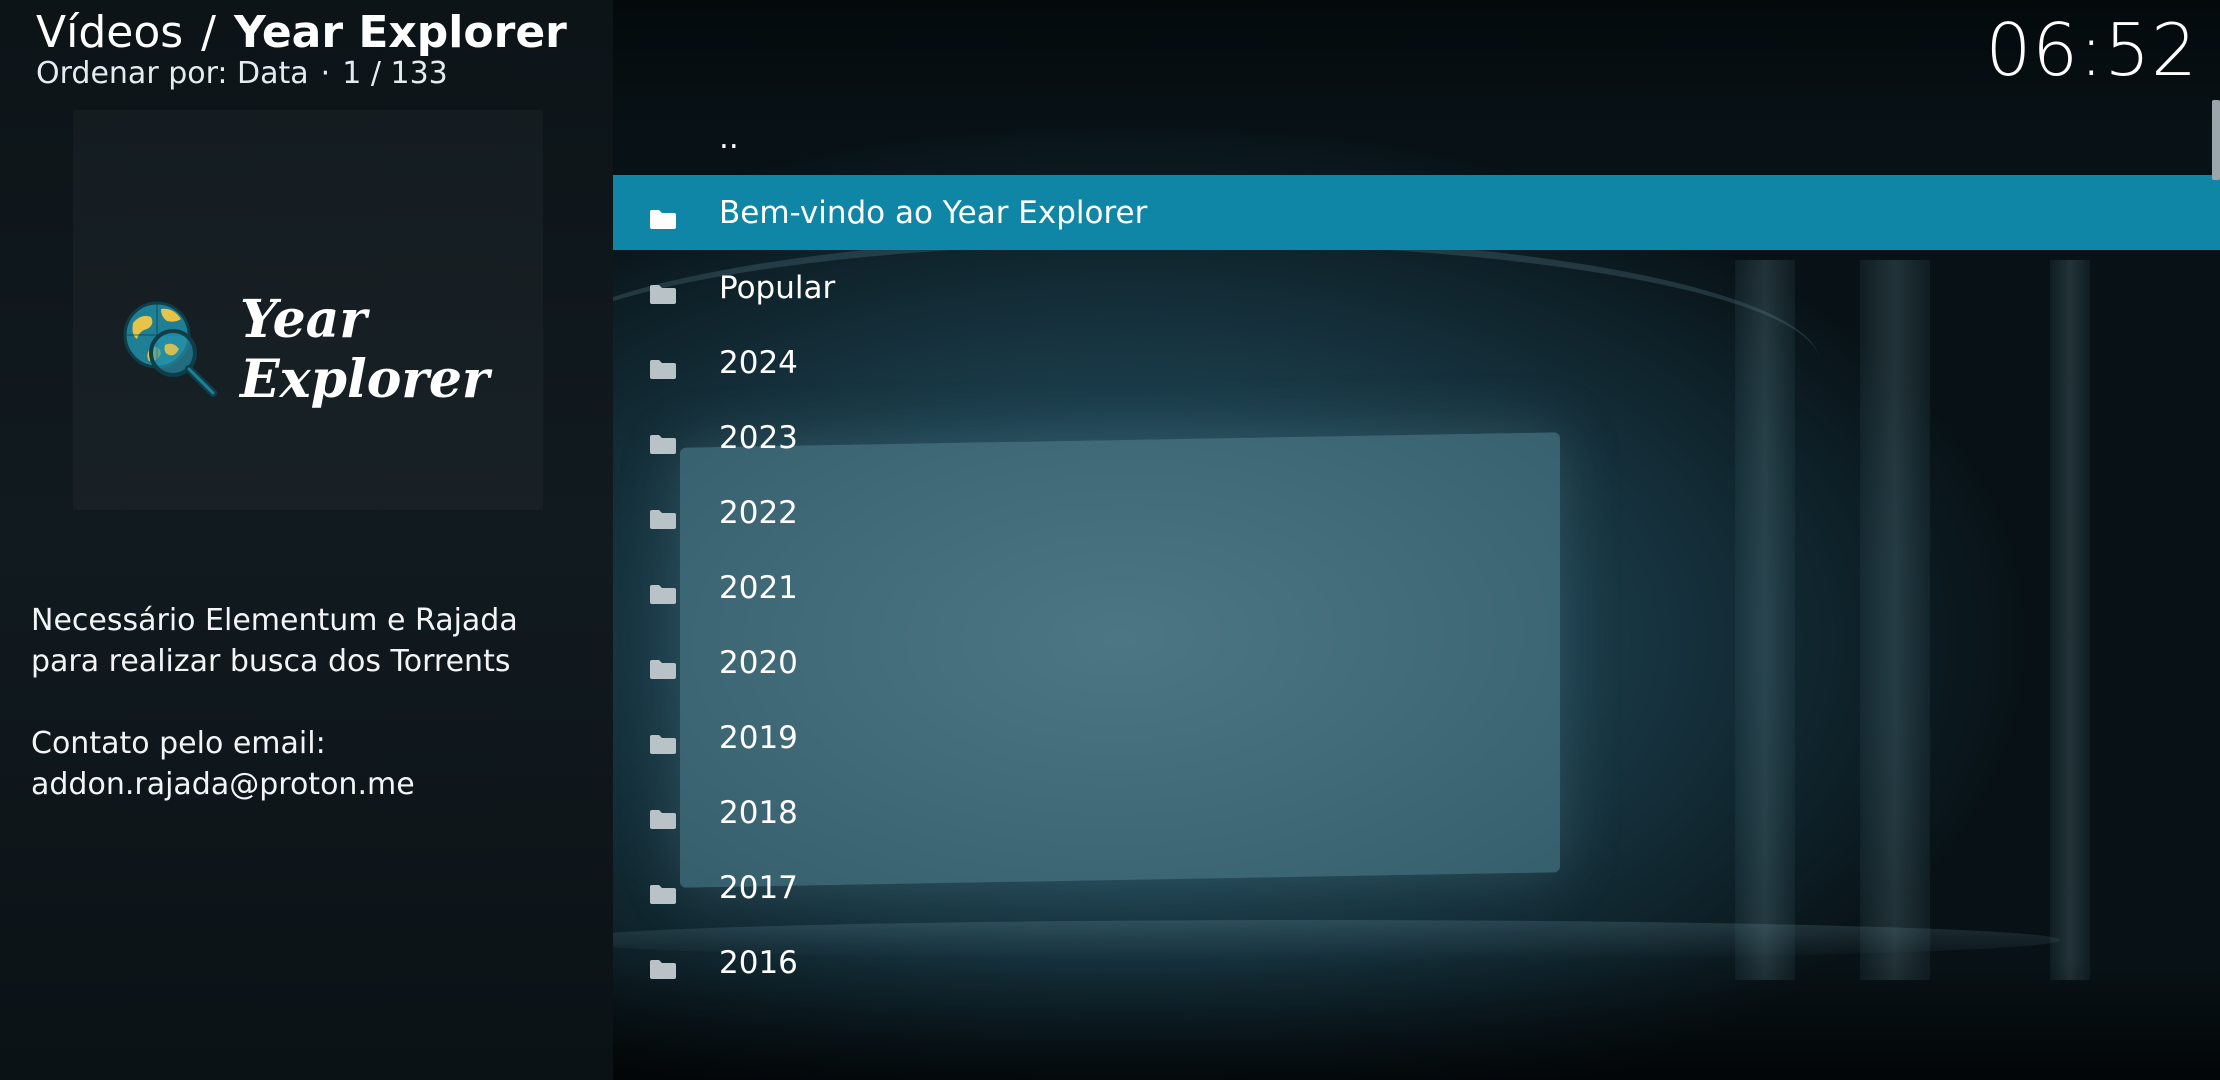 This screenshot has height=1080, width=2220. What do you see at coordinates (1416, 287) in the screenshot?
I see `list-item-folder: Popular` at bounding box center [1416, 287].